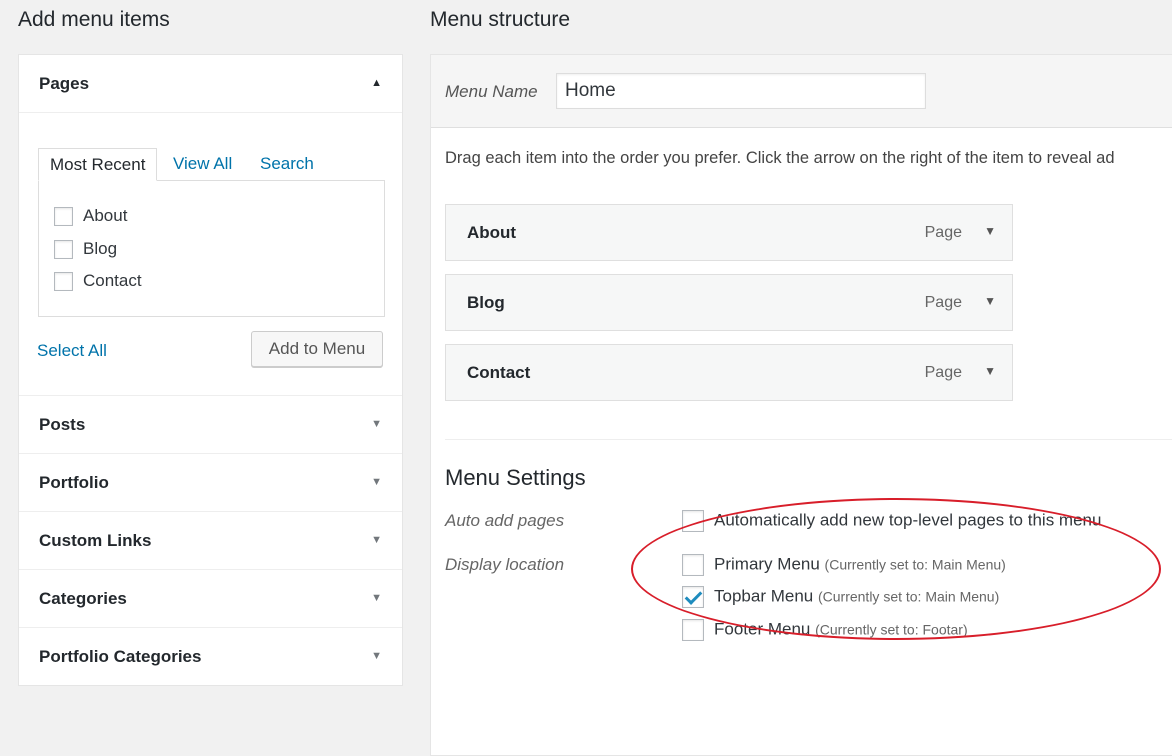 Image resolution: width=1172 pixels, height=756 pixels. What do you see at coordinates (505, 564) in the screenshot?
I see `display-location-label: Display location` at bounding box center [505, 564].